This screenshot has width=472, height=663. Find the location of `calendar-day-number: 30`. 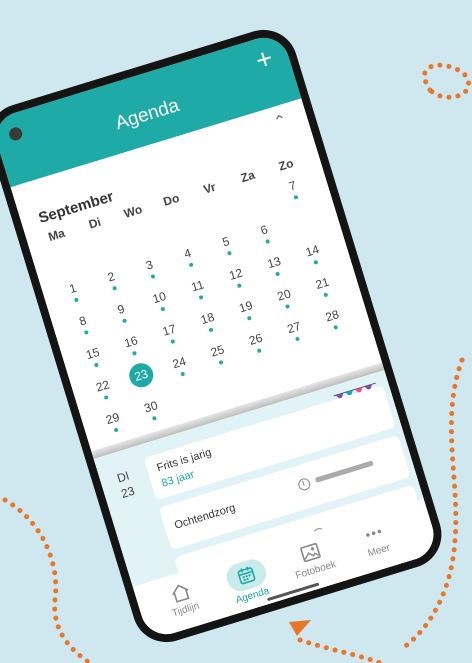

calendar-day-number: 30 is located at coordinates (151, 407).